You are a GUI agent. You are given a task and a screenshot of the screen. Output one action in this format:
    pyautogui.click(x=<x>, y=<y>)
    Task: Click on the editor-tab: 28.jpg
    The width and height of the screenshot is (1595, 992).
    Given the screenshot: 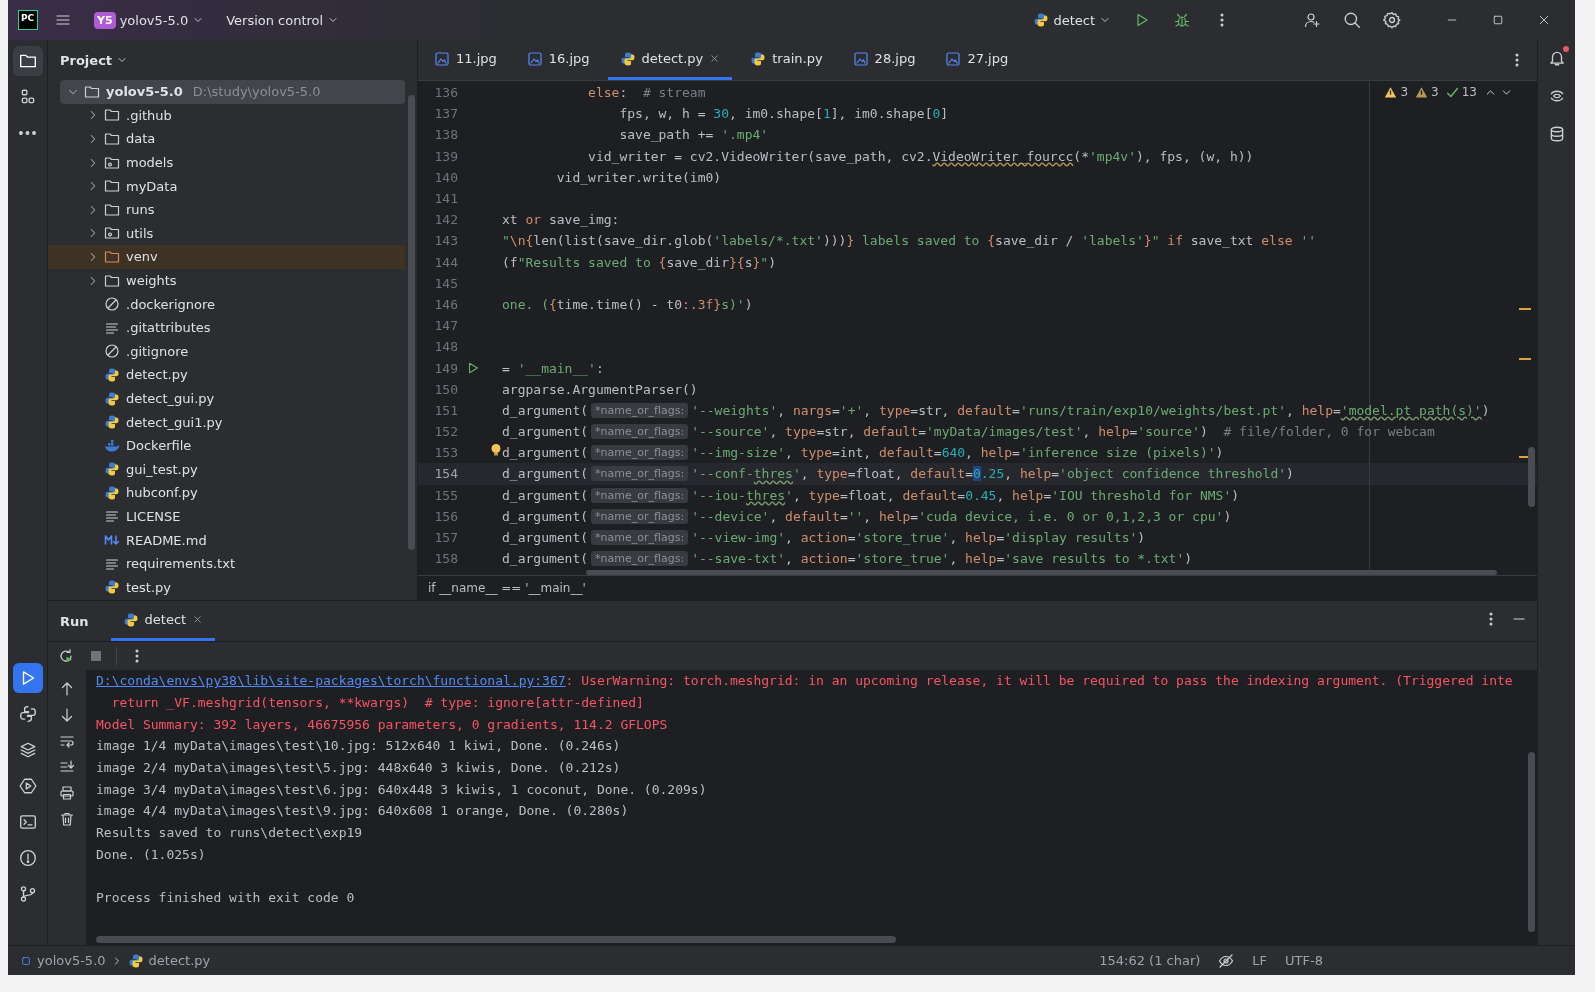 What is the action you would take?
    pyautogui.click(x=884, y=60)
    